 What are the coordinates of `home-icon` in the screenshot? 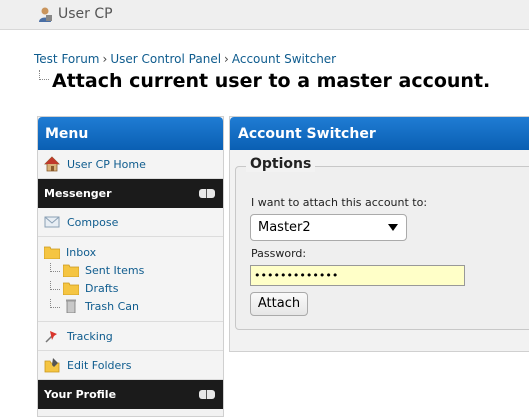 It's located at (52, 164).